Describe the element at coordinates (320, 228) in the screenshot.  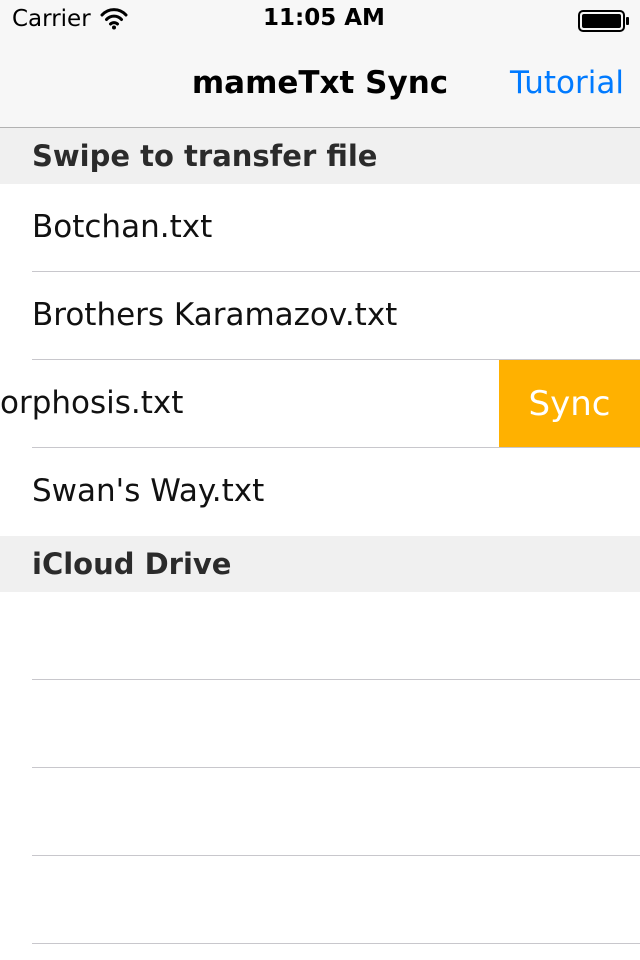
I see `file-row: Botchan.txt` at that location.